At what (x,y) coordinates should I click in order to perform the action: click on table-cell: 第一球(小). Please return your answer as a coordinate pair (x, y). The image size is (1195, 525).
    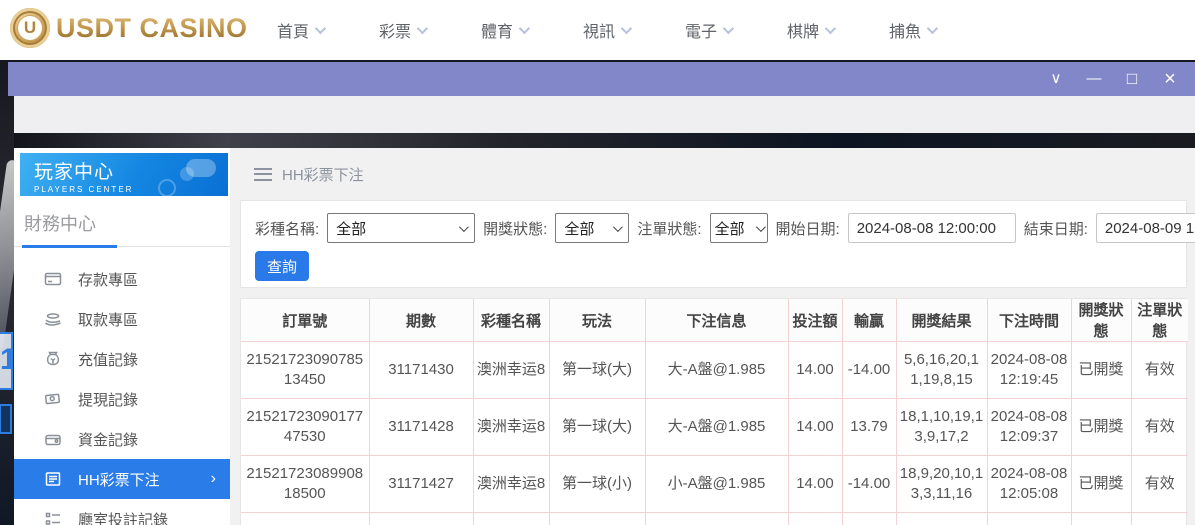
    Looking at the image, I should click on (597, 484).